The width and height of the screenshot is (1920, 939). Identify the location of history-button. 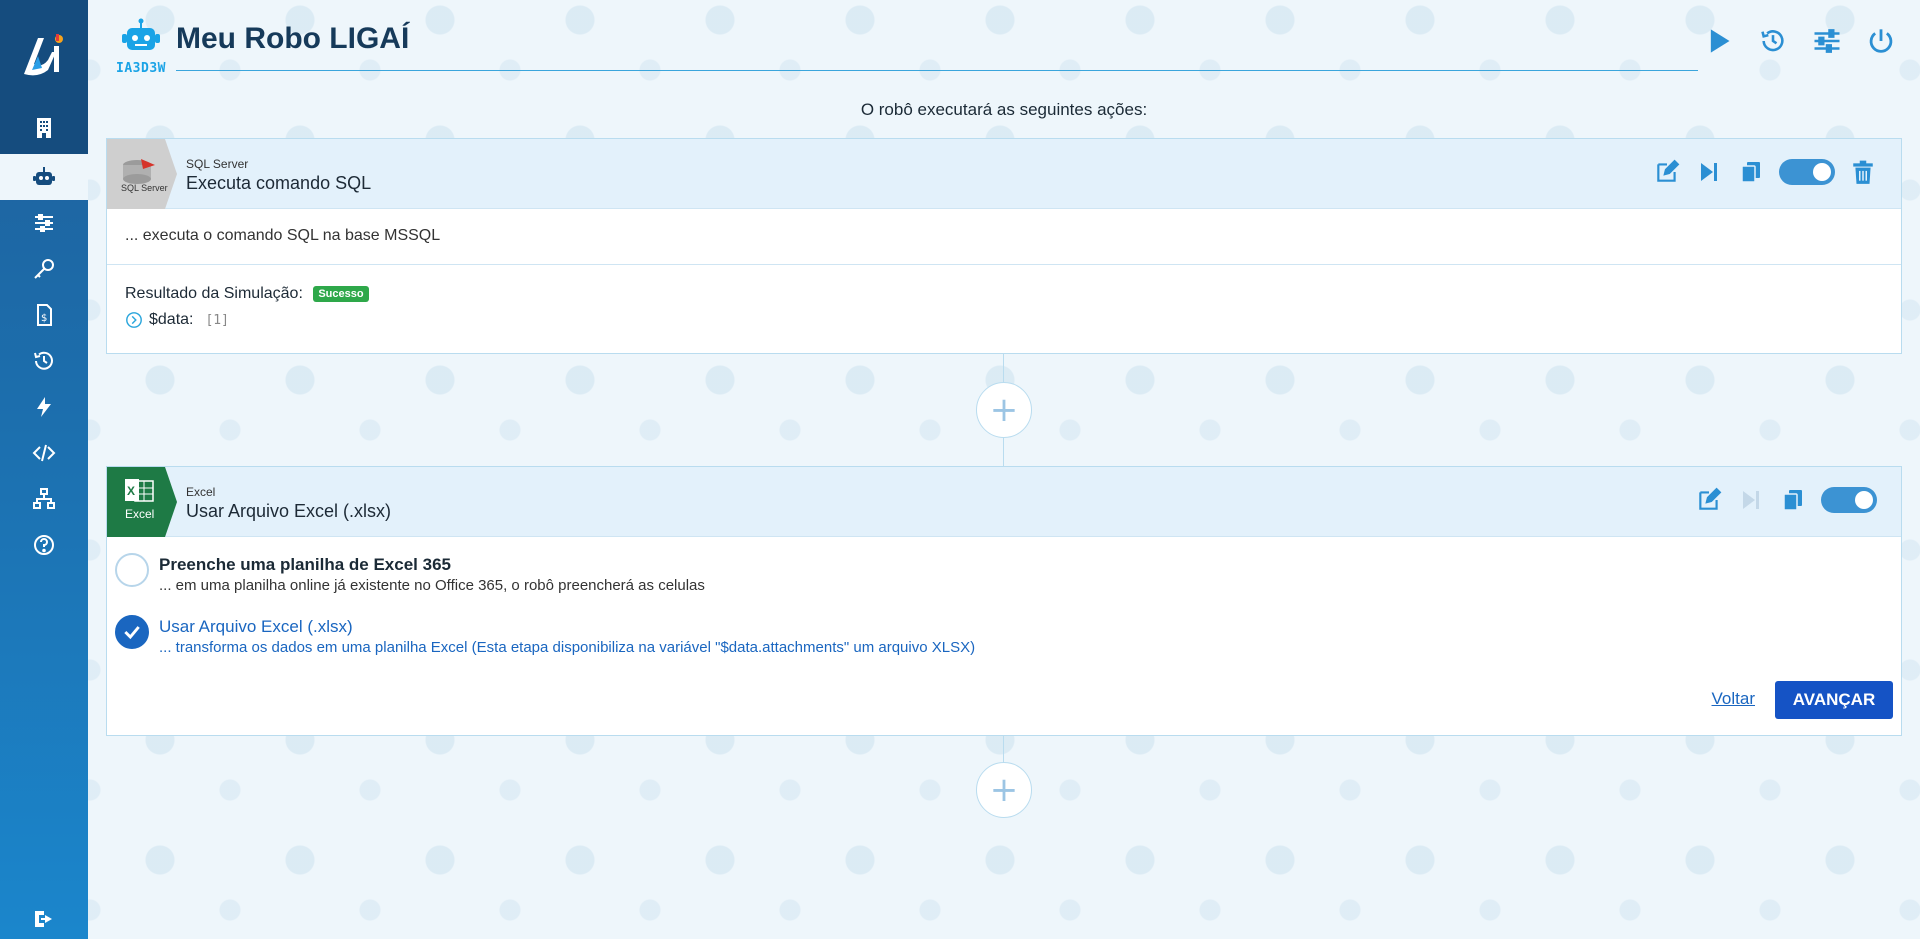
(1773, 41).